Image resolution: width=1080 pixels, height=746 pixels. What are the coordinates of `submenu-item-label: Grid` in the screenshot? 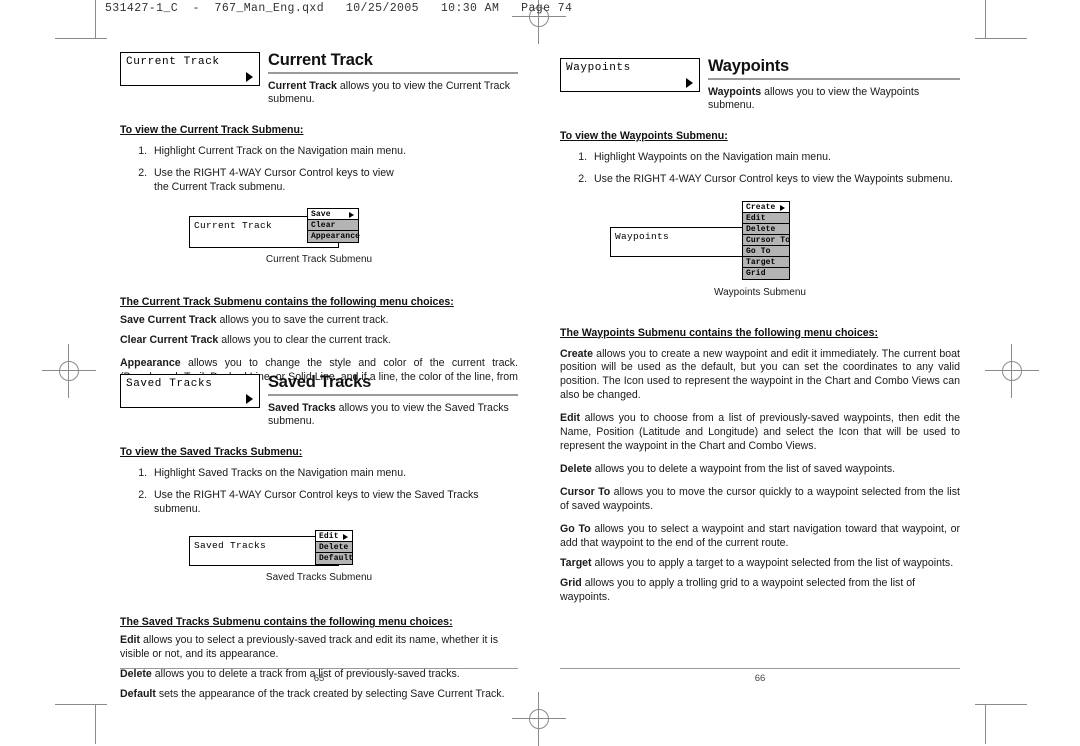 It's located at (756, 273).